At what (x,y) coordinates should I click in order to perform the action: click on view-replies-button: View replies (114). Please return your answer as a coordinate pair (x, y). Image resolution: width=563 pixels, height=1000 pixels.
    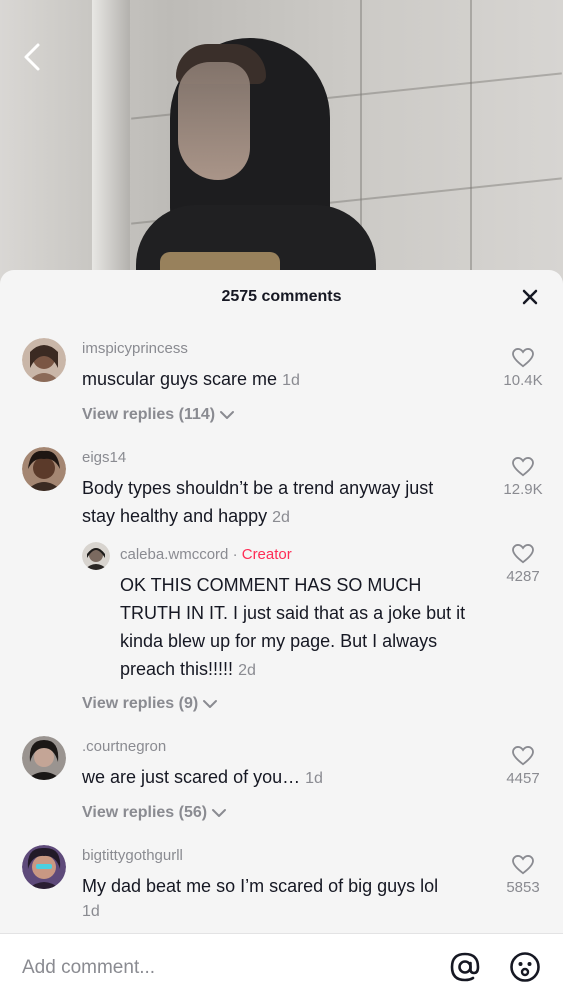
    Looking at the image, I should click on (158, 415).